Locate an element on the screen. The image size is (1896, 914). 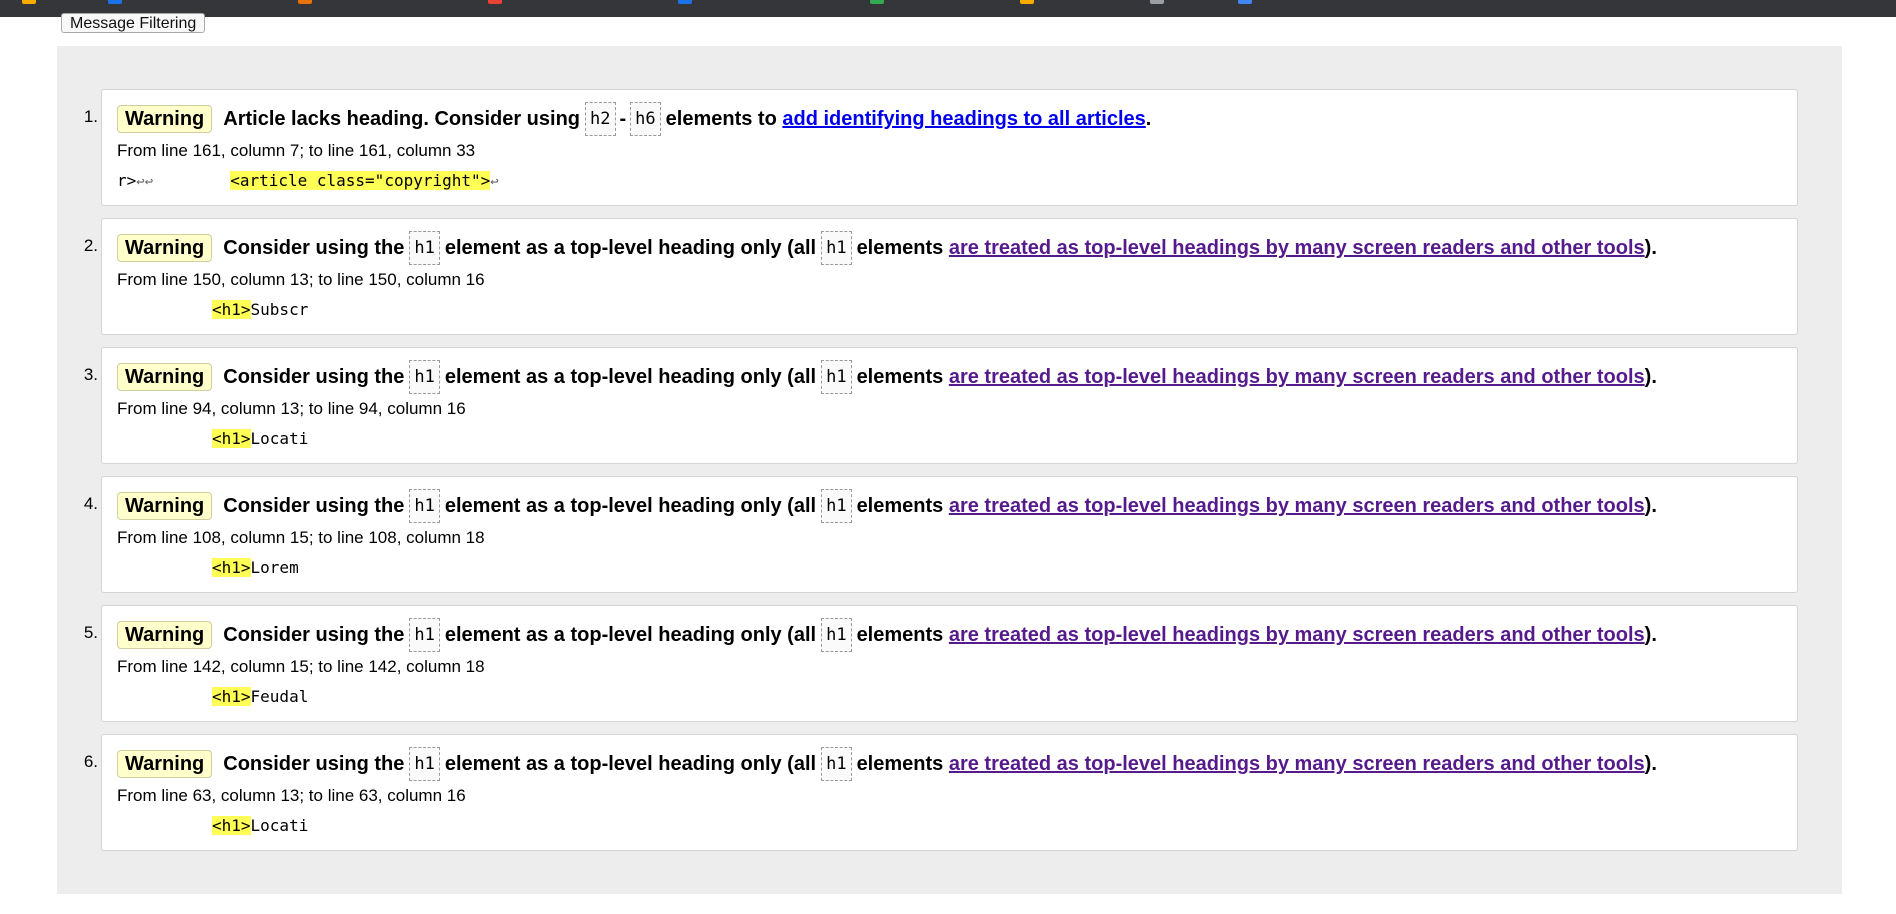
extract-text: Subscr is located at coordinates (279, 309).